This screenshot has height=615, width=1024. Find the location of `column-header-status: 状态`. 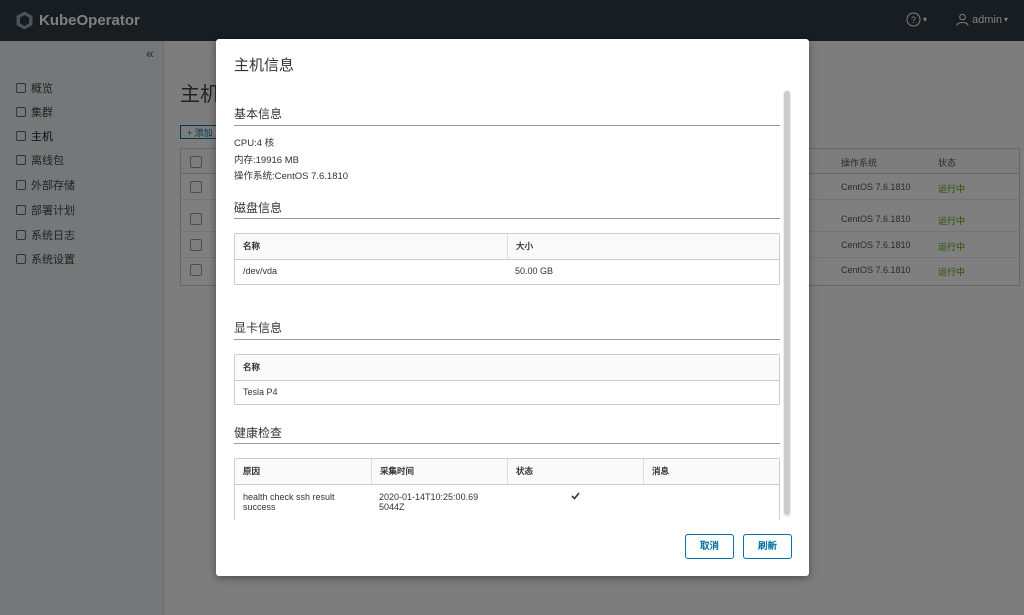

column-header-status: 状态 is located at coordinates (575, 471).